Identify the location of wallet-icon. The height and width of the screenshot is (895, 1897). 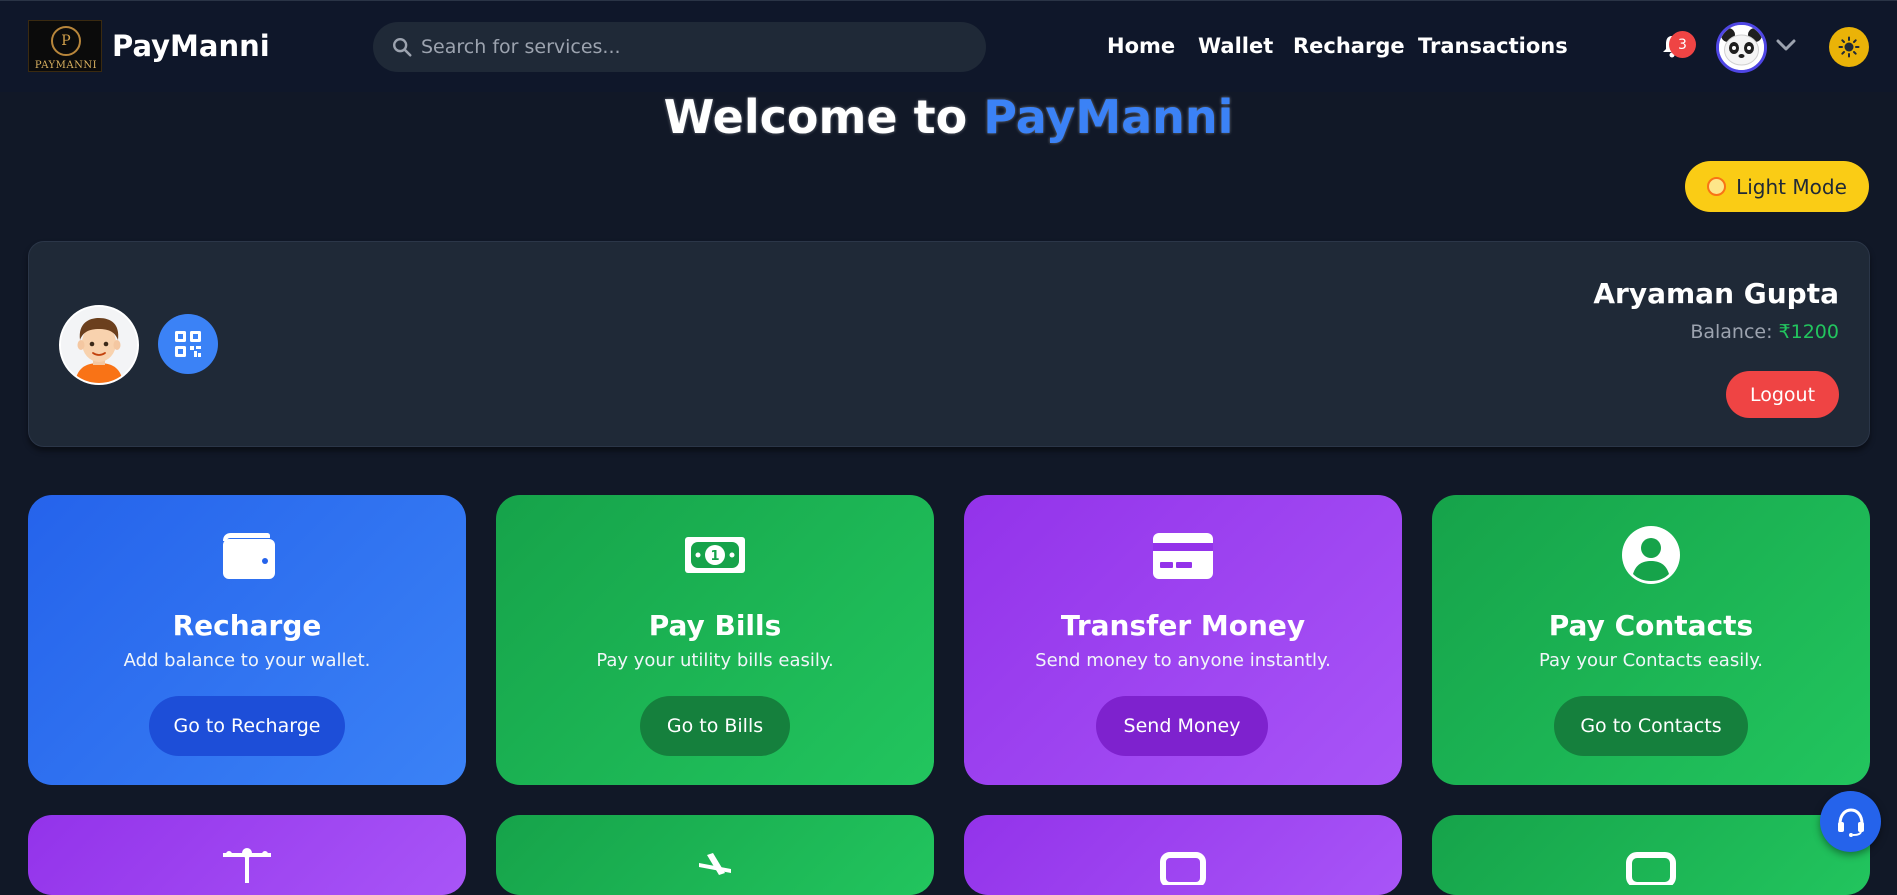
(249, 556).